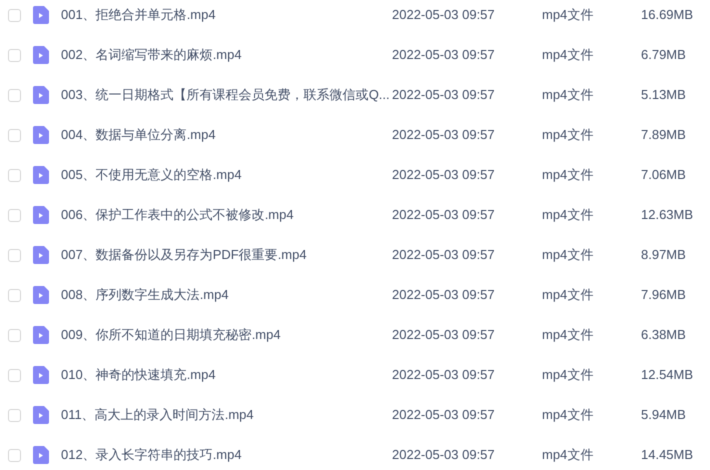  I want to click on file-size: 6.38MB, so click(663, 335).